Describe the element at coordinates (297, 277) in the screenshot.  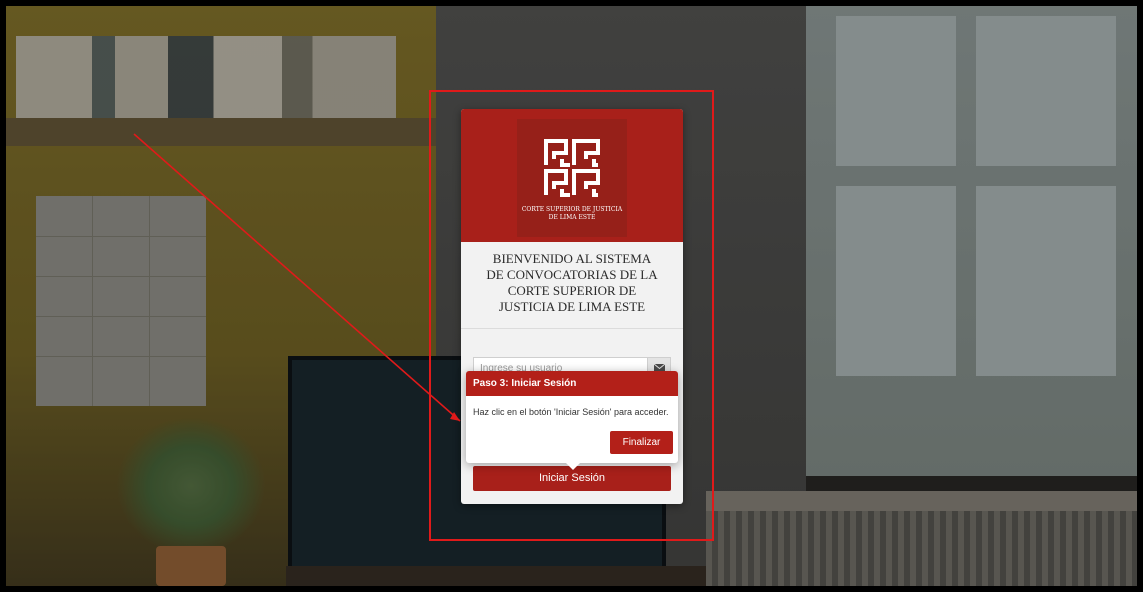
I see `pointer-line` at that location.